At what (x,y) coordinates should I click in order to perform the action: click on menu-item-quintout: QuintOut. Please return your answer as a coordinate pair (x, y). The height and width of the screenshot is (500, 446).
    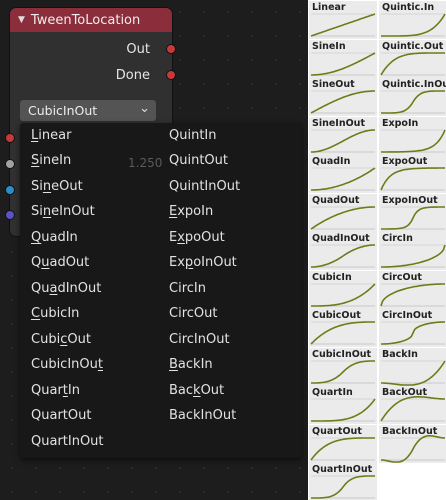
    Looking at the image, I should click on (198, 160).